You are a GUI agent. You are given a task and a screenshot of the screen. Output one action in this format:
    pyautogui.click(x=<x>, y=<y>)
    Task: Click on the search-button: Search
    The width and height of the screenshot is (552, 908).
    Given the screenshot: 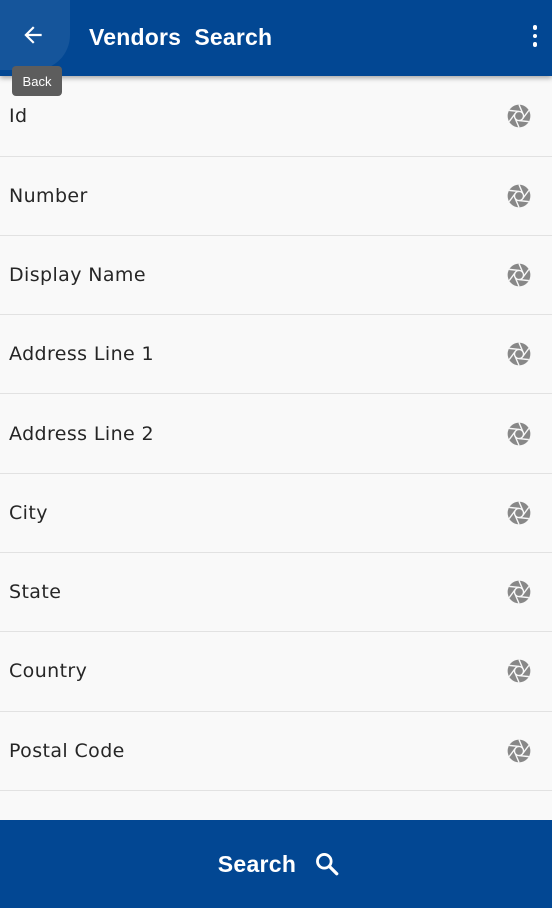 What is the action you would take?
    pyautogui.click(x=279, y=864)
    